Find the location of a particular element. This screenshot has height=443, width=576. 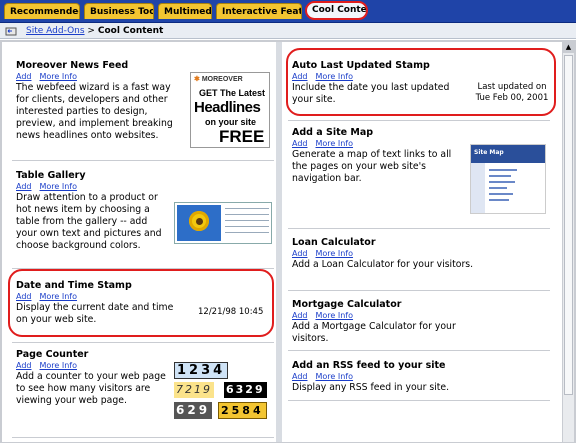

scrollbar-thumb is located at coordinates (568, 225).